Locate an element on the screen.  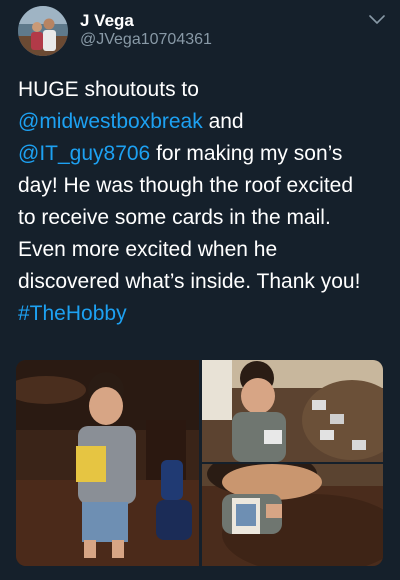
tweet-text-line: day! He was though the roof excited is located at coordinates (204, 186).